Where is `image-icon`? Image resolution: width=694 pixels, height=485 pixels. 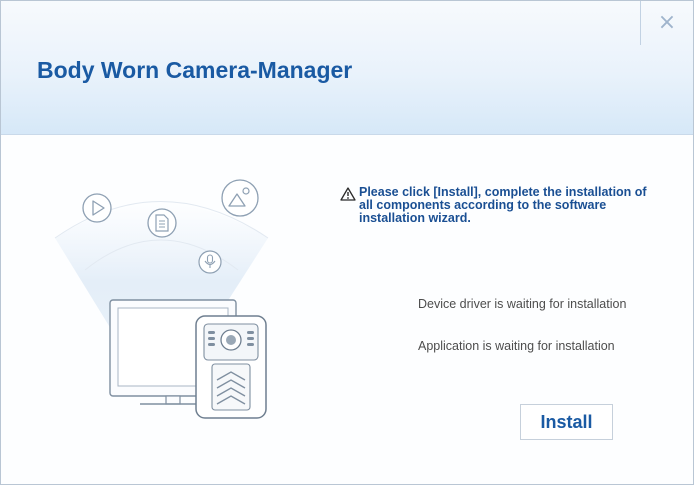
image-icon is located at coordinates (240, 198).